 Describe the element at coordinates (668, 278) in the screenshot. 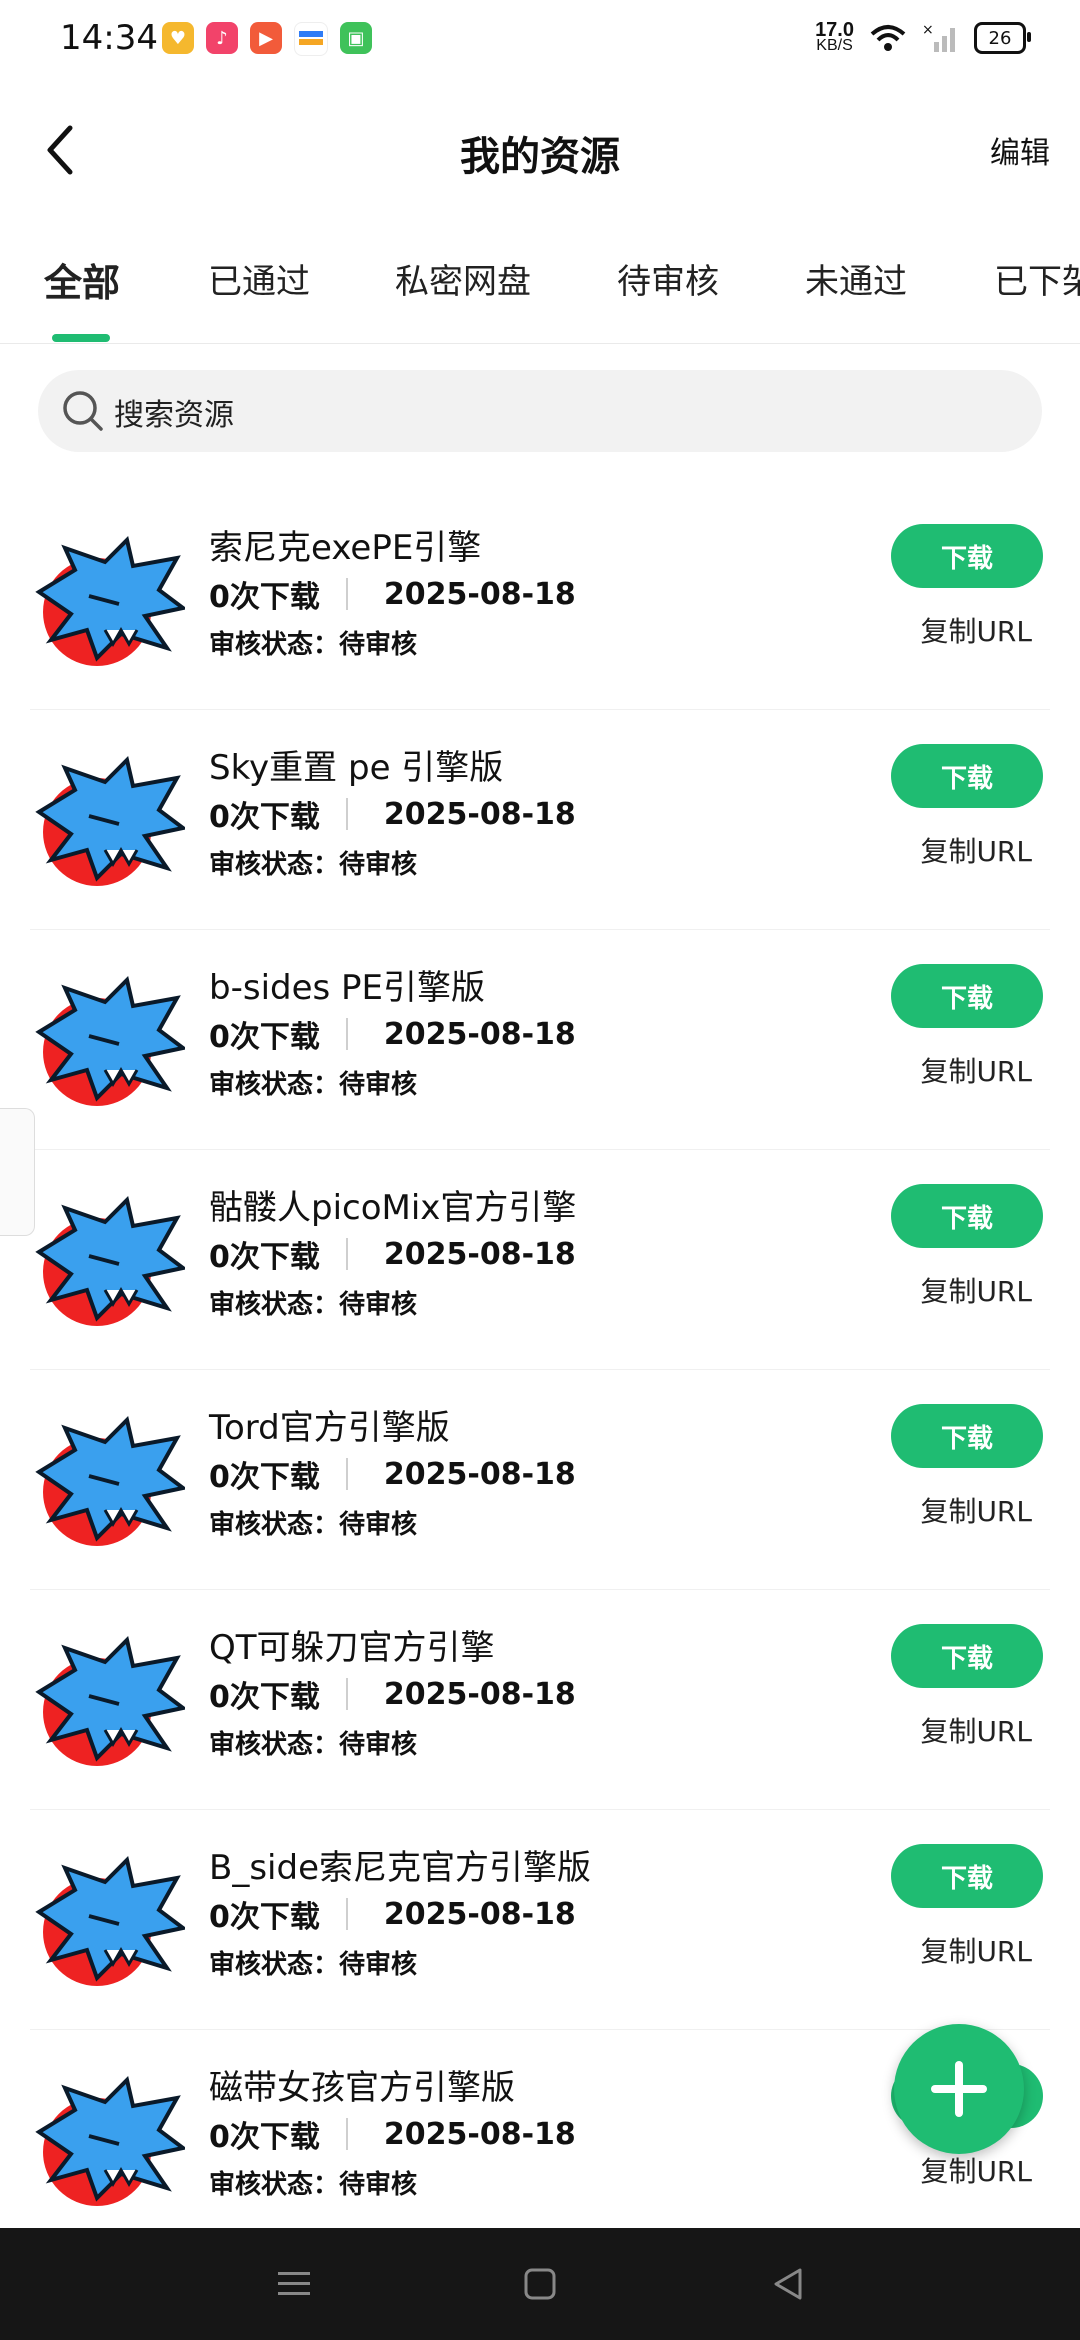

I see `tab-pending: 待审核` at that location.